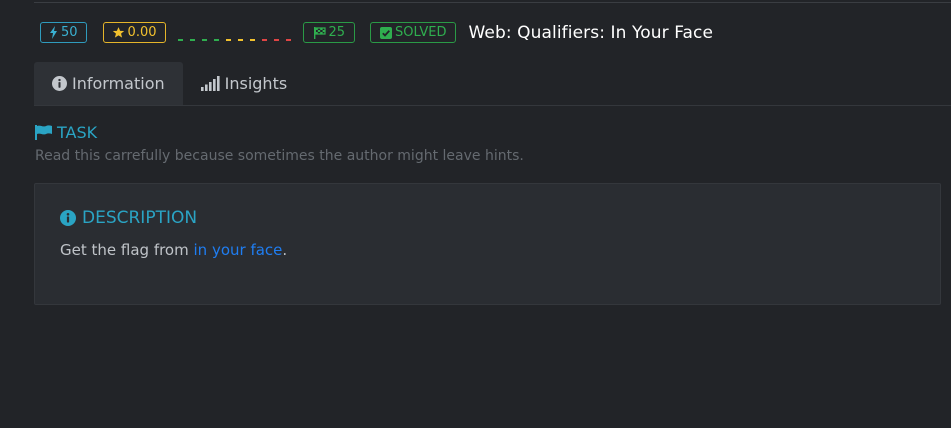  Describe the element at coordinates (77, 132) in the screenshot. I see `task-heading-label: TASK` at that location.